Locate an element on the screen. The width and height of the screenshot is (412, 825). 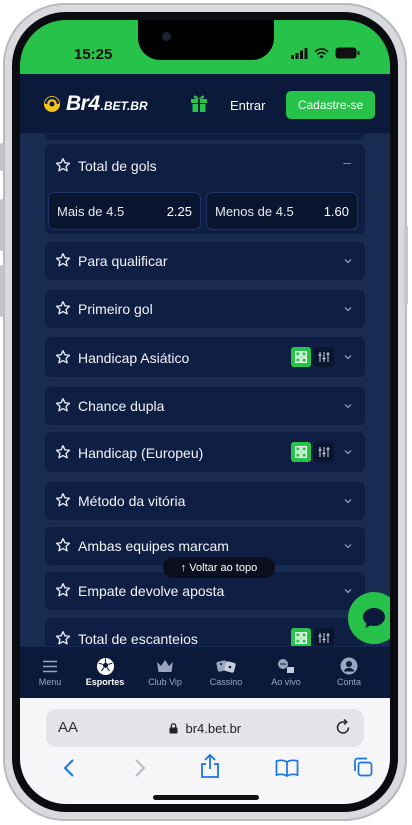
address-bar: AA br4.bet.br is located at coordinates (205, 728).